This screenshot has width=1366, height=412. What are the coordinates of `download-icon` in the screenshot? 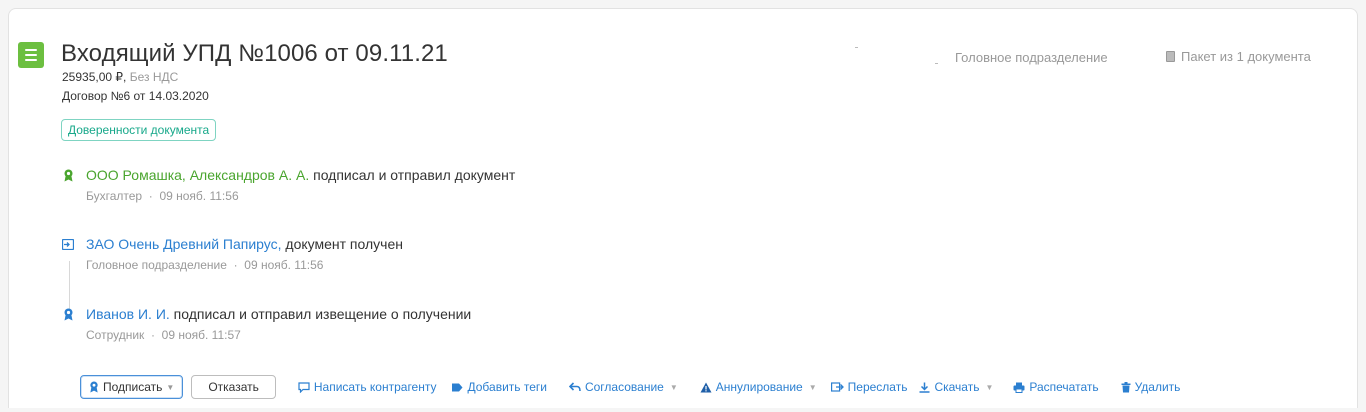 It's located at (924, 387).